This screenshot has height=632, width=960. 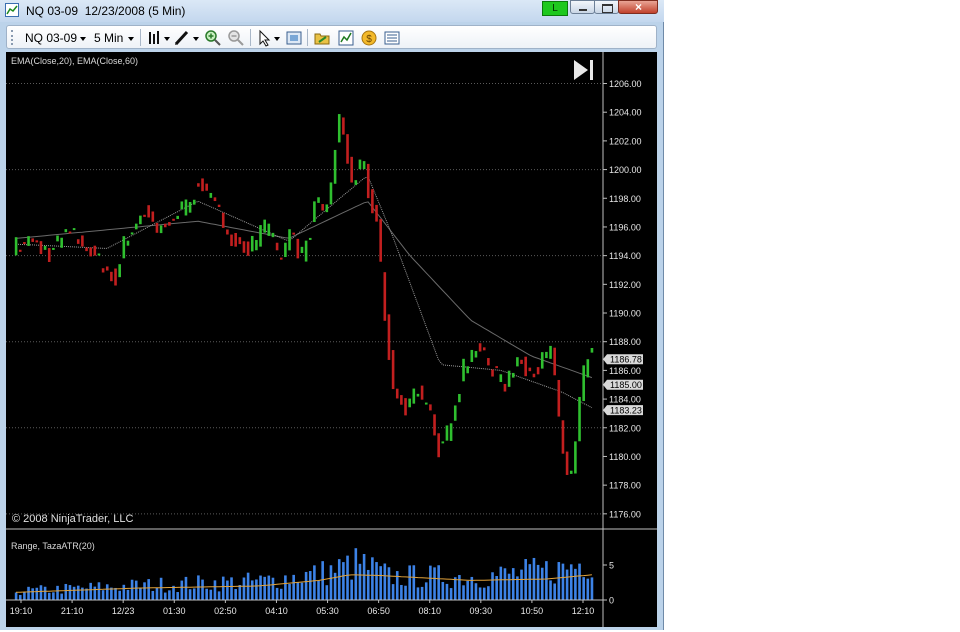 What do you see at coordinates (131, 39) in the screenshot?
I see `interval-dropdown-icon` at bounding box center [131, 39].